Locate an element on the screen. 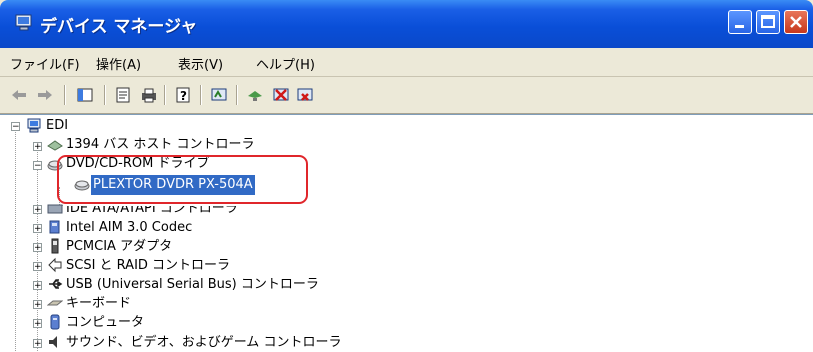 This screenshot has height=352, width=813. disable-device-icon is located at coordinates (281, 95).